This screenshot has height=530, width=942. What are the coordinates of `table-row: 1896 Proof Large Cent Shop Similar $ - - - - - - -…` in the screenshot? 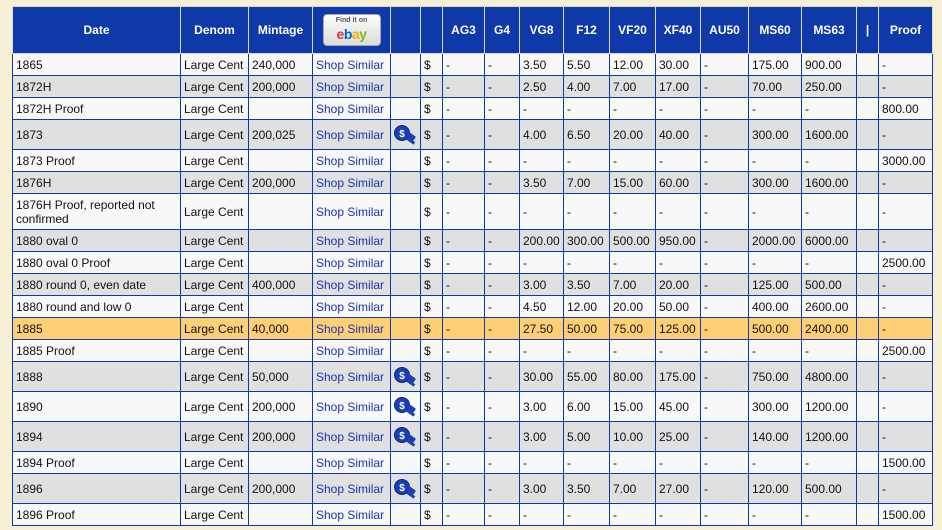 It's located at (472, 514).